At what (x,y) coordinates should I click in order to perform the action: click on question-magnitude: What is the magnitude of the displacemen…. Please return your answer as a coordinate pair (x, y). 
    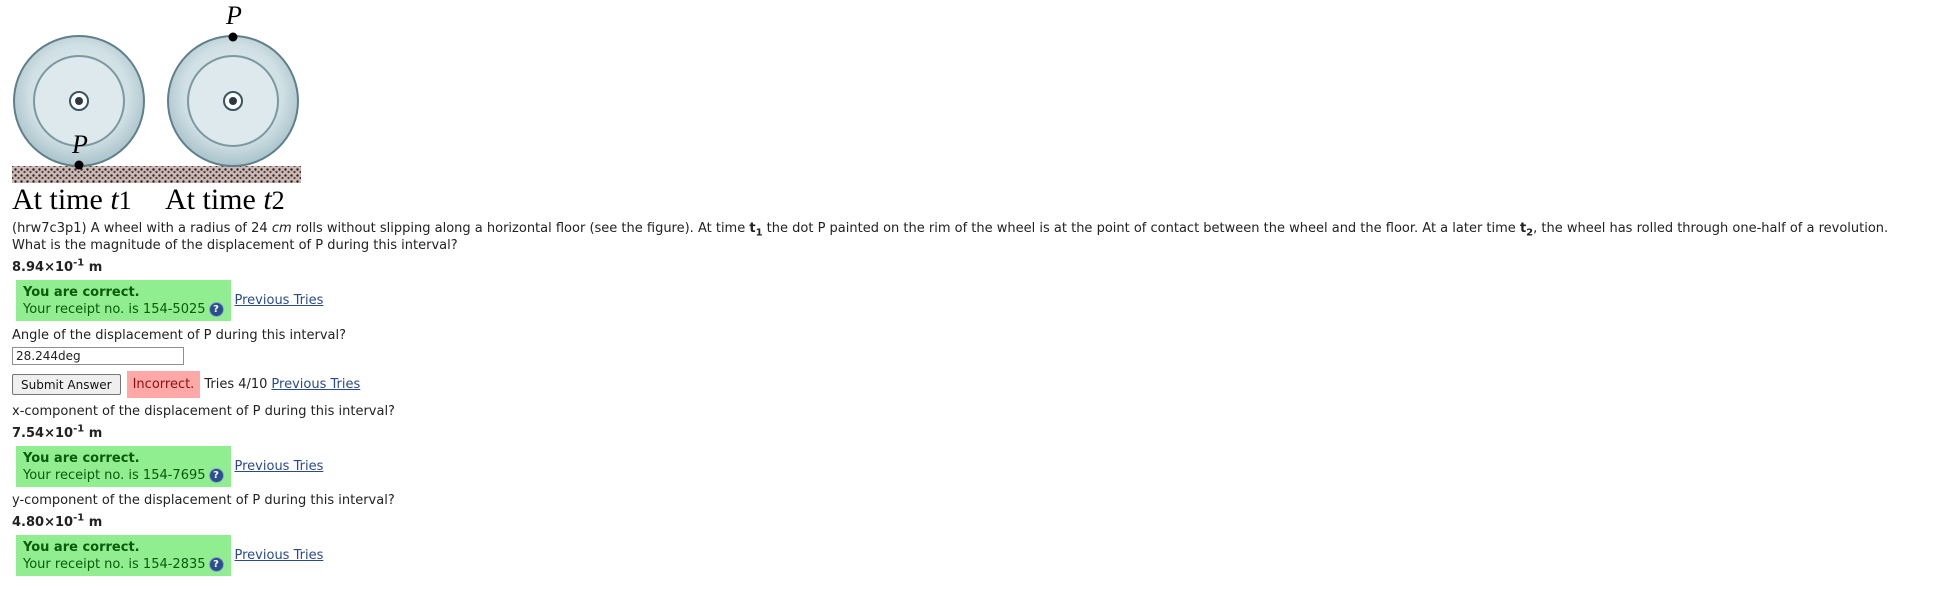
    Looking at the image, I should click on (235, 245).